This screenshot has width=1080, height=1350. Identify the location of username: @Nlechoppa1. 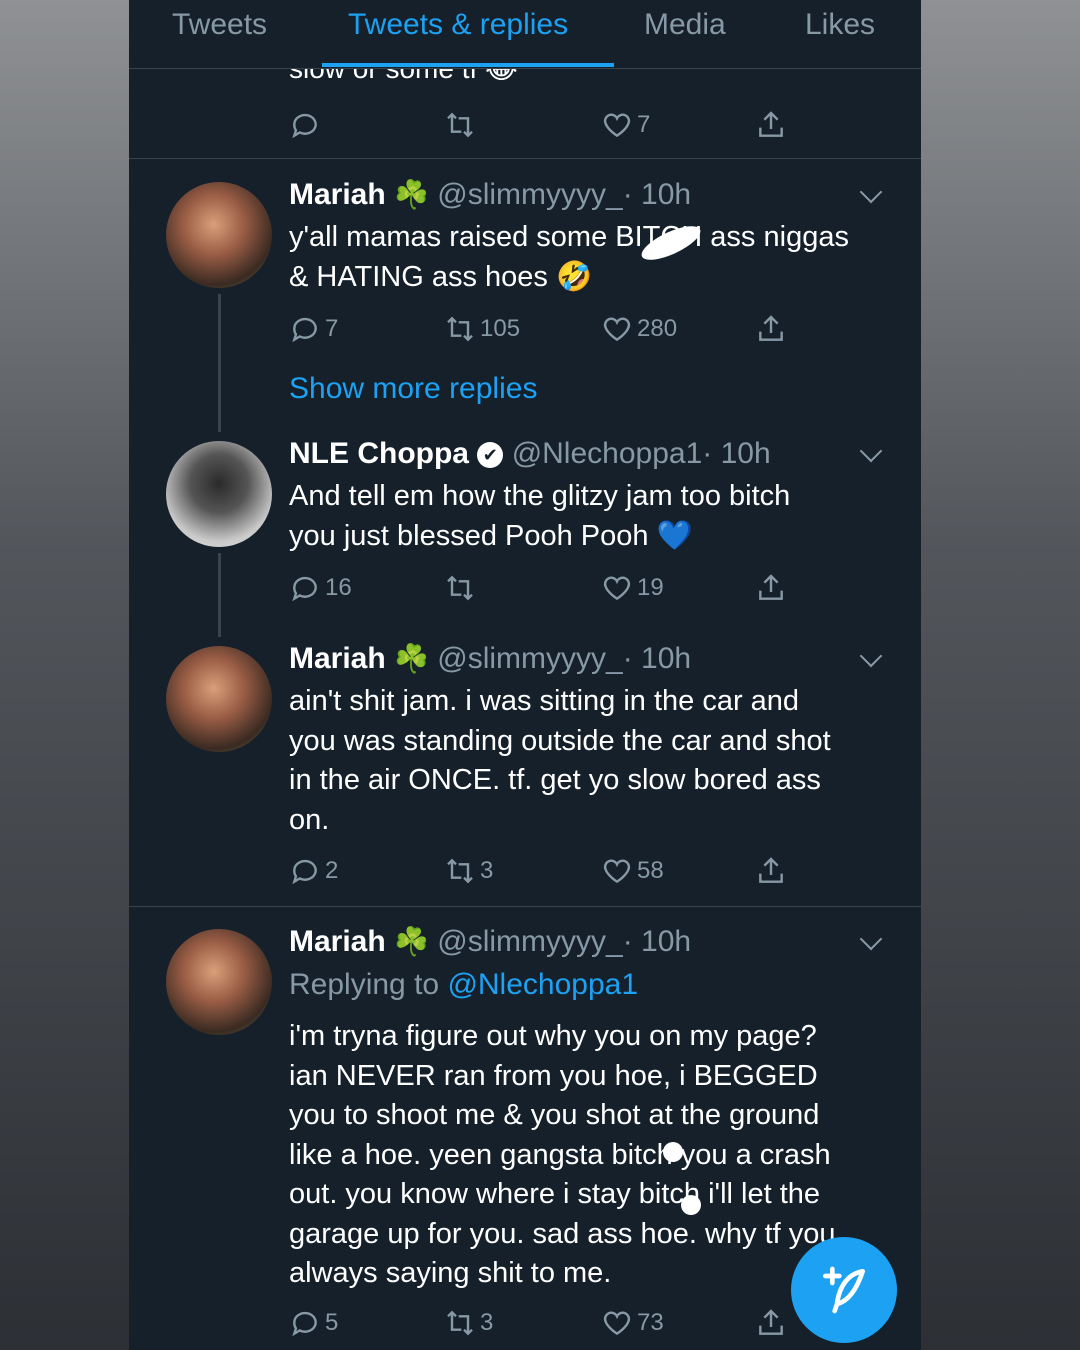
(607, 453).